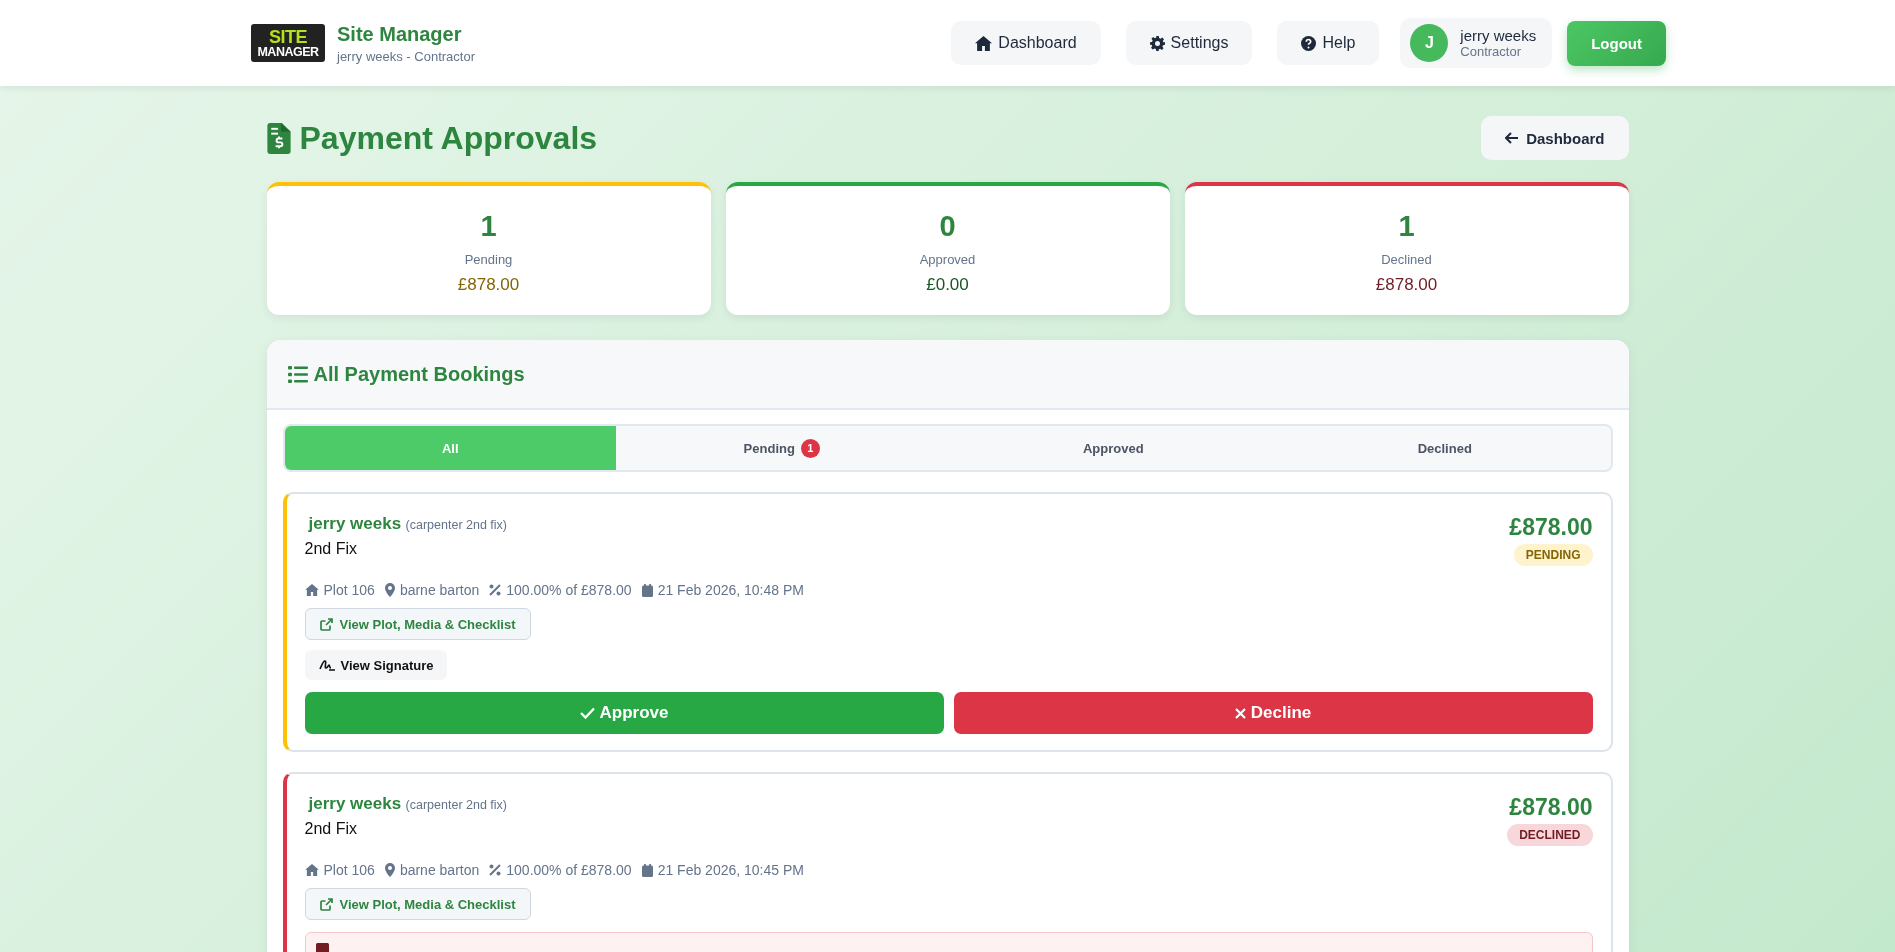  What do you see at coordinates (1157, 43) in the screenshot?
I see `settings-icon` at bounding box center [1157, 43].